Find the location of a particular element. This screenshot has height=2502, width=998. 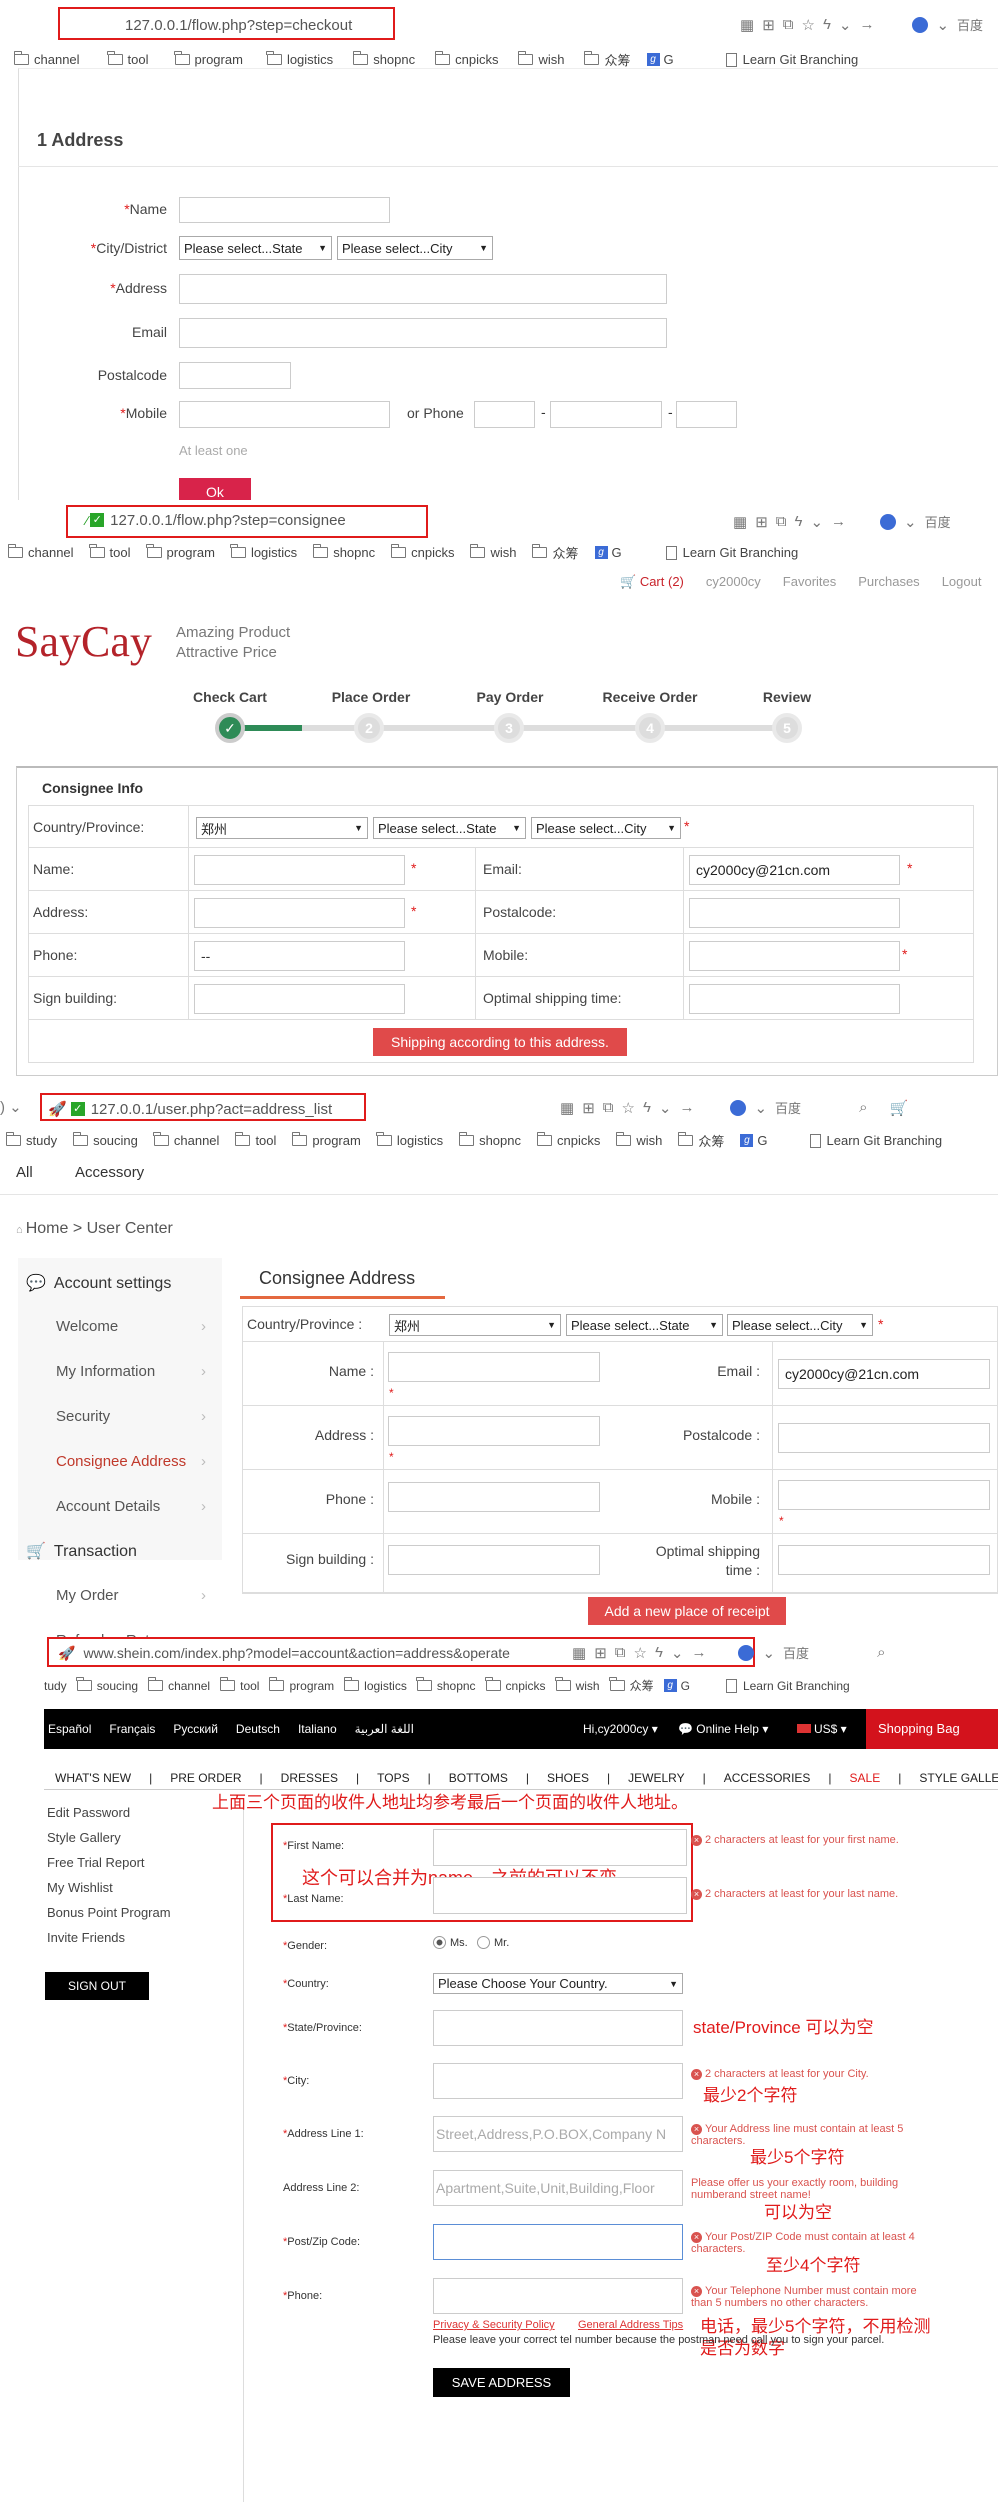

sidebar-item-my-order: My Order › is located at coordinates (131, 1595).